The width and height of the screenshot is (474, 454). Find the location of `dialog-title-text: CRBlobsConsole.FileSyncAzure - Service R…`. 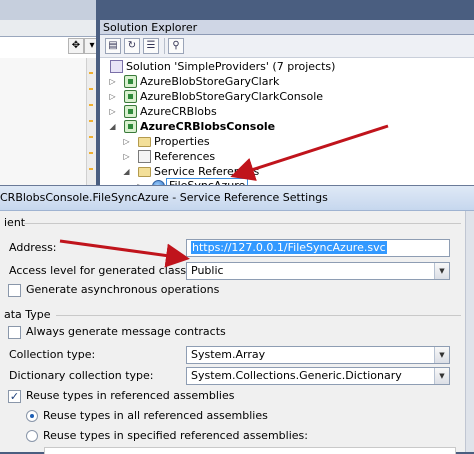

dialog-title-text: CRBlobsConsole.FileSyncAzure - Service R… is located at coordinates (164, 197).